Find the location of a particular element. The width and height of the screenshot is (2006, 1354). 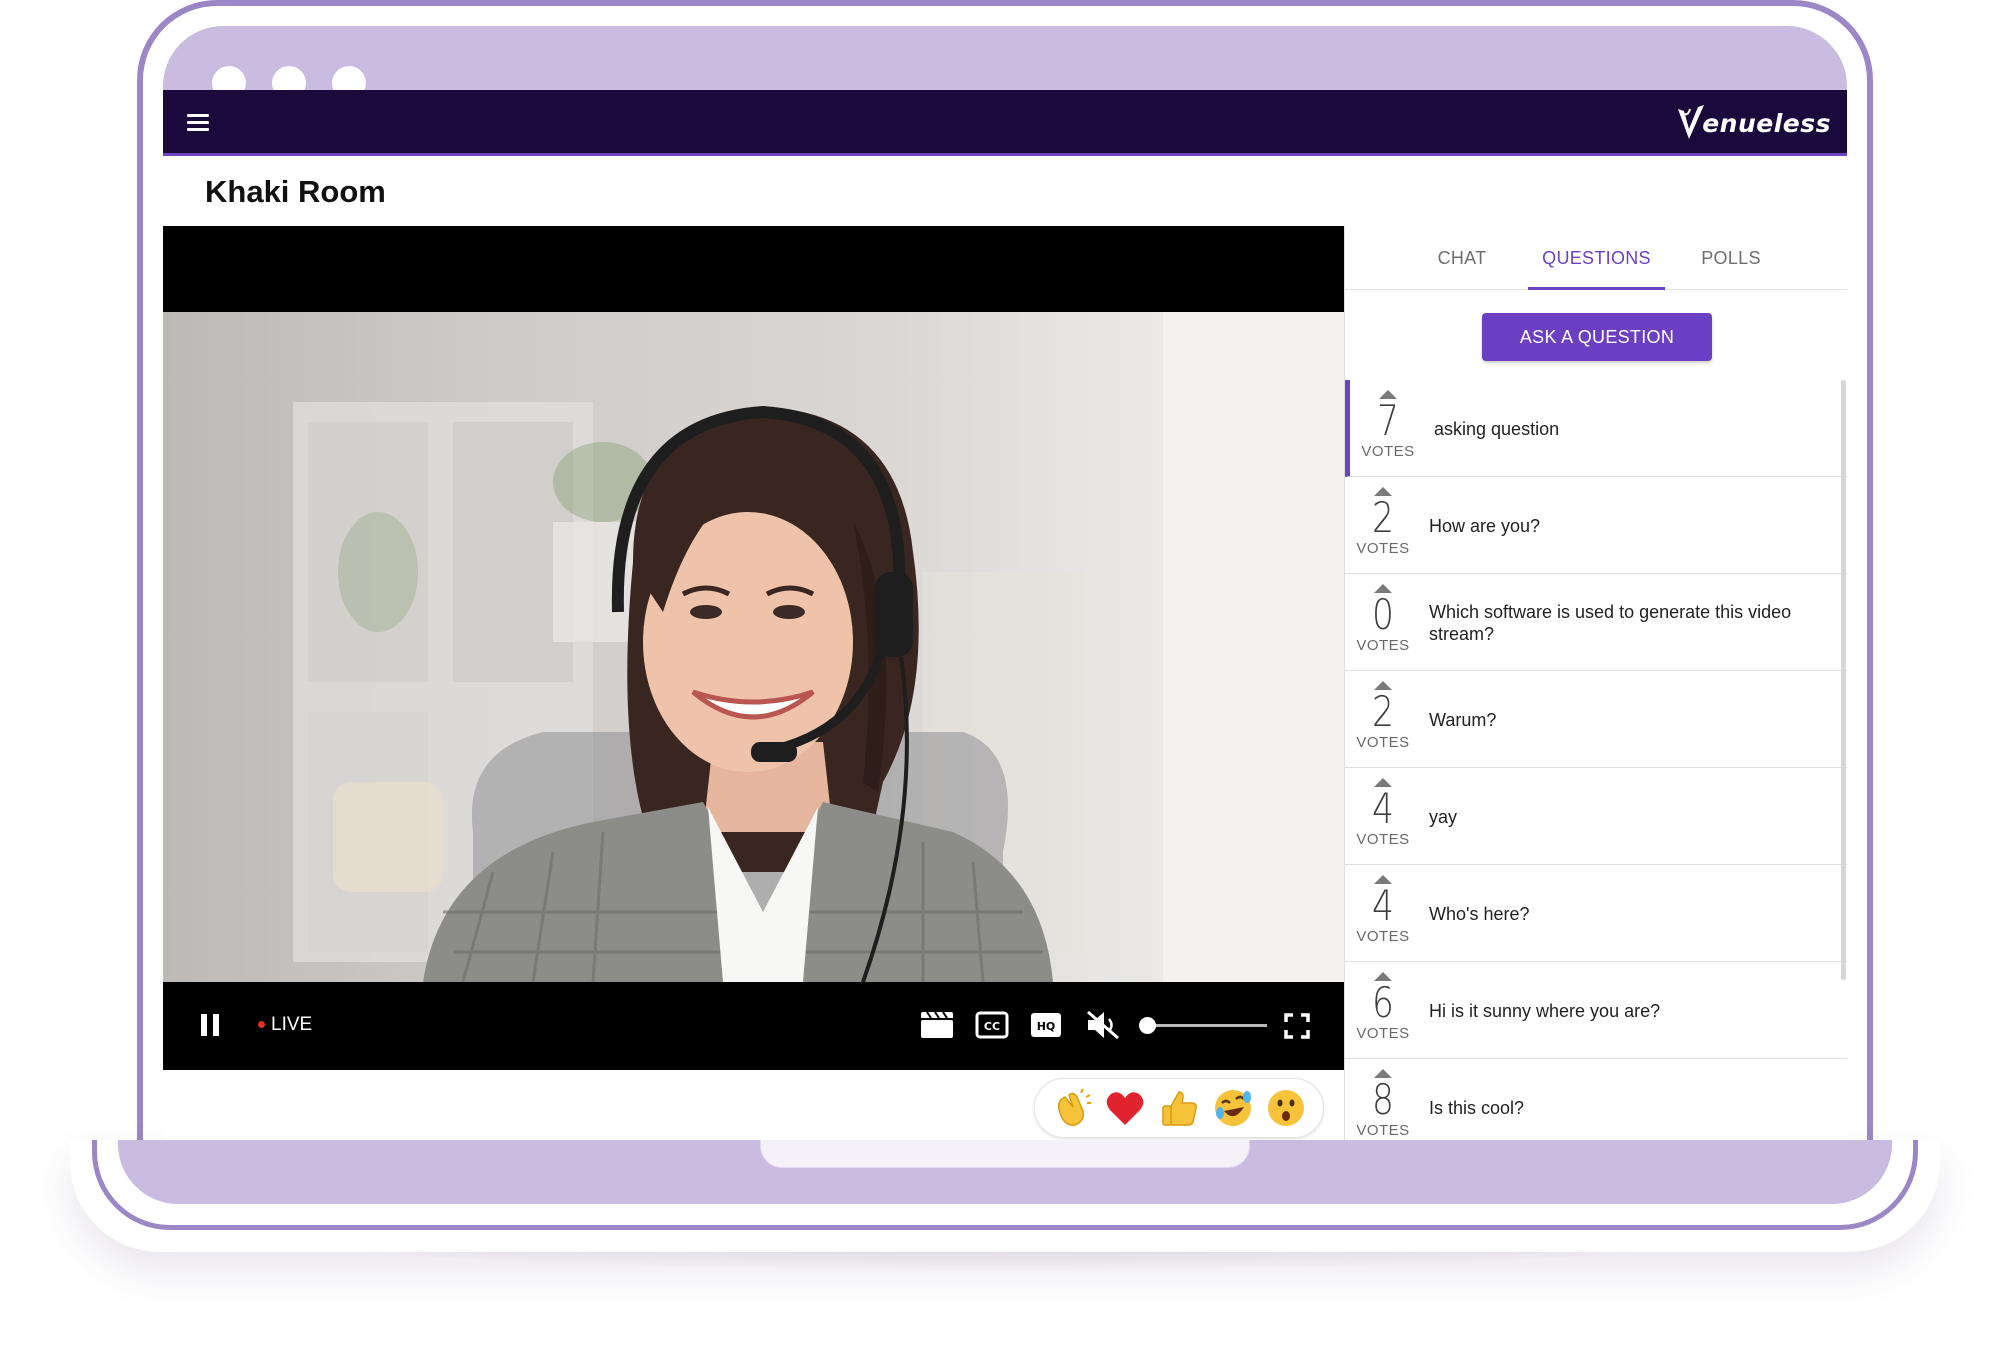

svg-text: CC is located at coordinates (992, 1026).